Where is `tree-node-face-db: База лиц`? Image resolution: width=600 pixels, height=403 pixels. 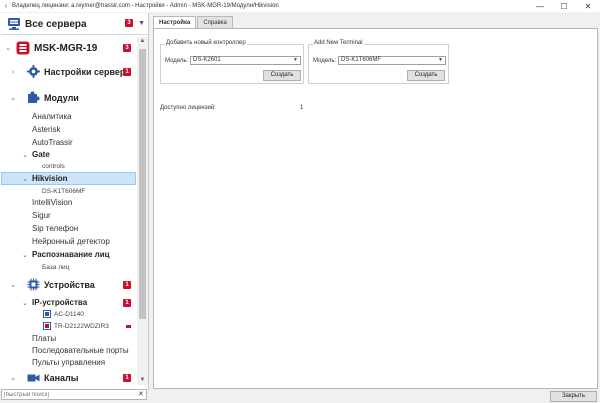
tree-node-face-db: База лиц is located at coordinates (68, 267).